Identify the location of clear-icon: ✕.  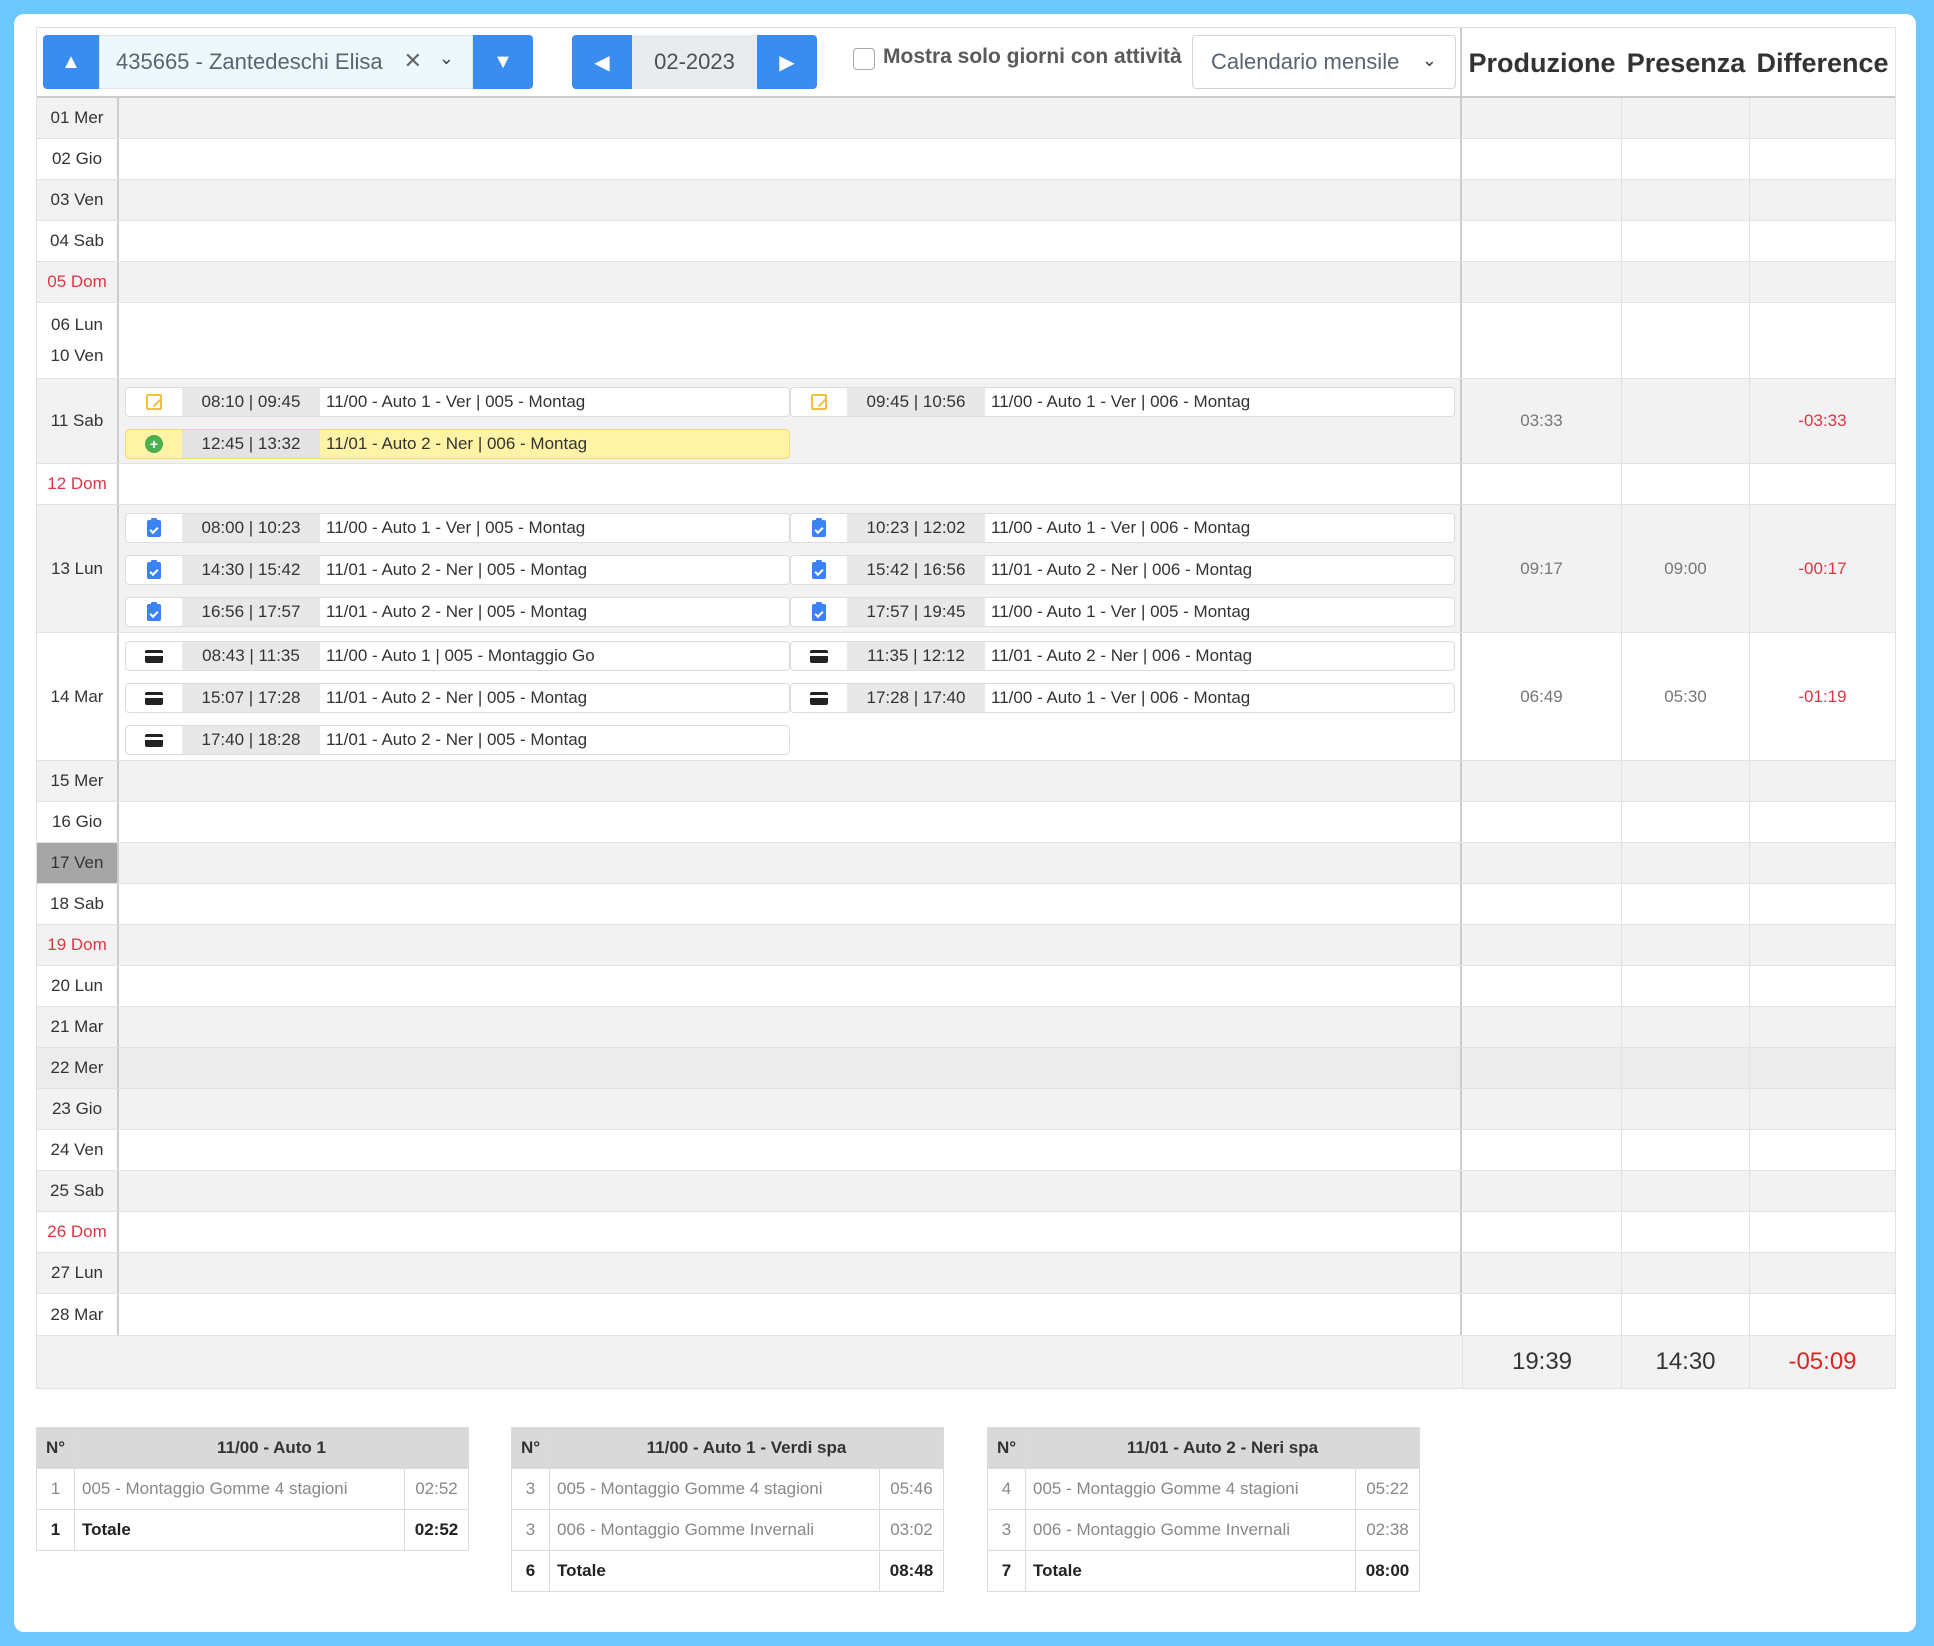
(413, 61).